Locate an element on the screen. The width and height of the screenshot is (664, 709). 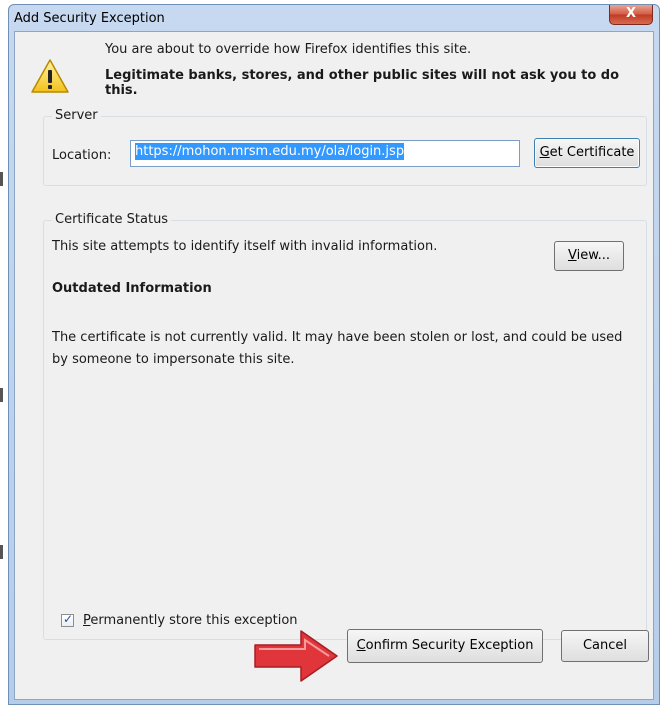
confirm-security-exception-button: Confirm Security Exception is located at coordinates (445, 646).